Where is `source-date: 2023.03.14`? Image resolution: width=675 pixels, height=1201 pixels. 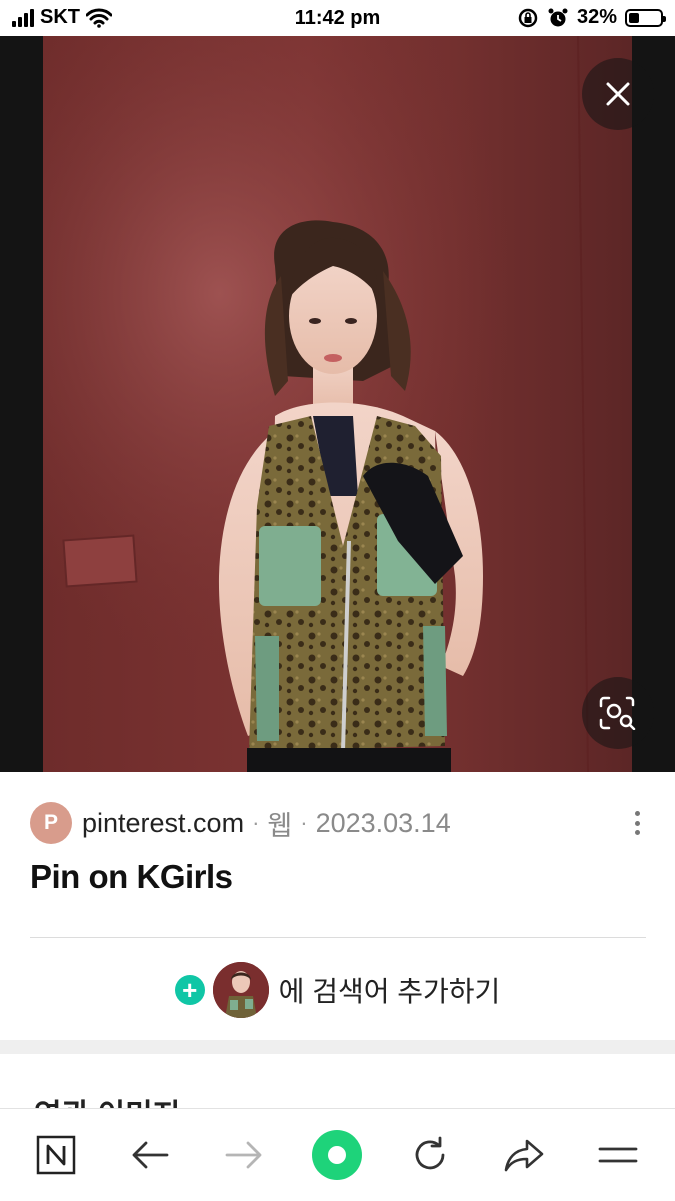 source-date: 2023.03.14 is located at coordinates (383, 822).